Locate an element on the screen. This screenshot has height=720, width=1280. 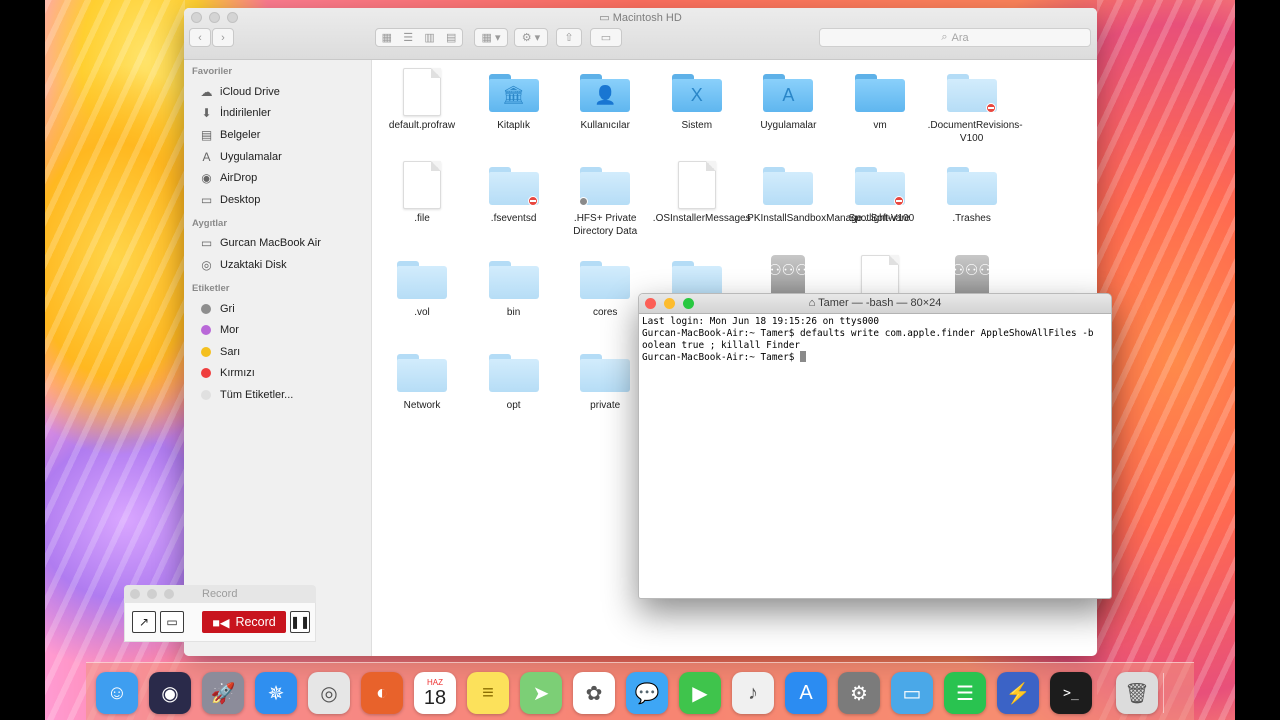
siri-glyph-icon: ◉ is located at coordinates (170, 693).